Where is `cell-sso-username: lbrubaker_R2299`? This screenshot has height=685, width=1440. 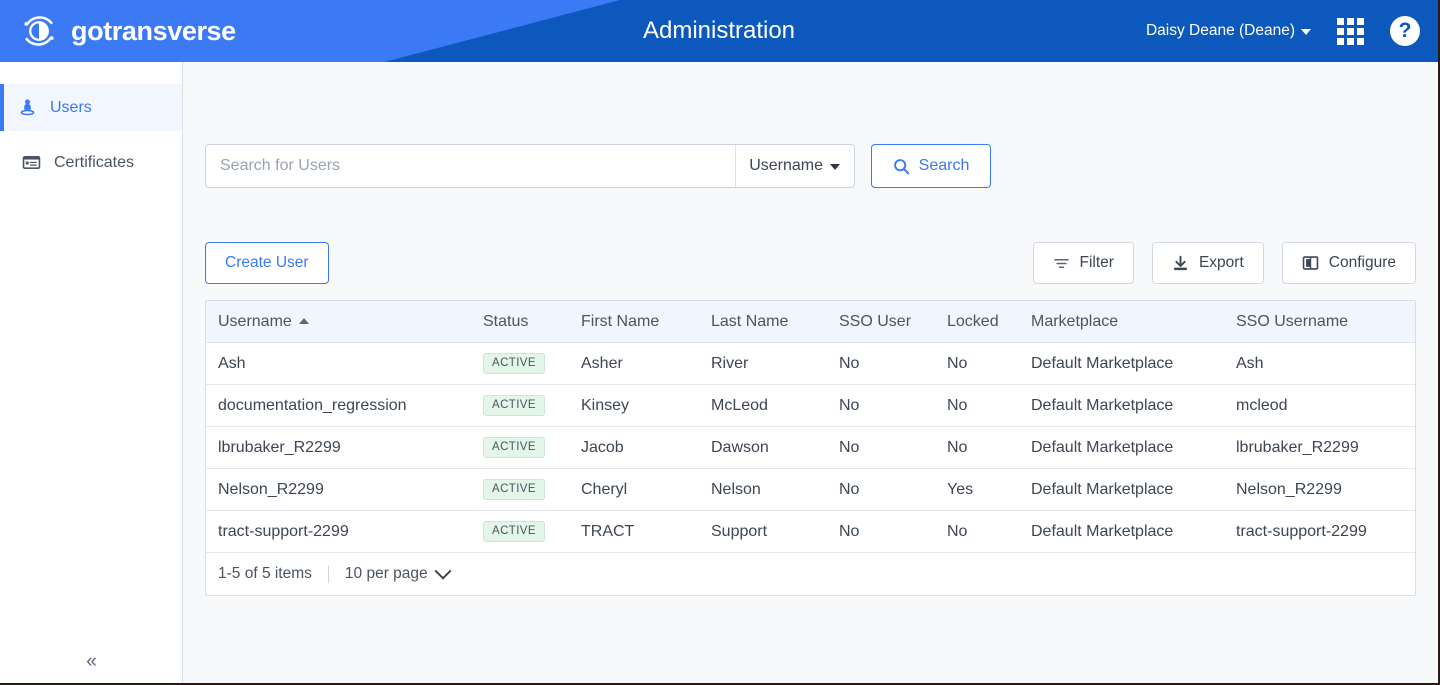 cell-sso-username: lbrubaker_R2299 is located at coordinates (1319, 447).